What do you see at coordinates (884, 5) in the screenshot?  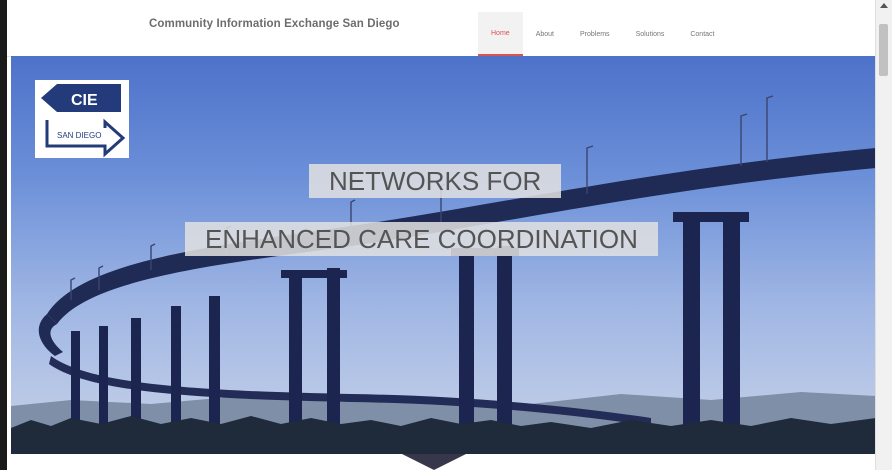 I see `scroll-up-arrow-icon` at bounding box center [884, 5].